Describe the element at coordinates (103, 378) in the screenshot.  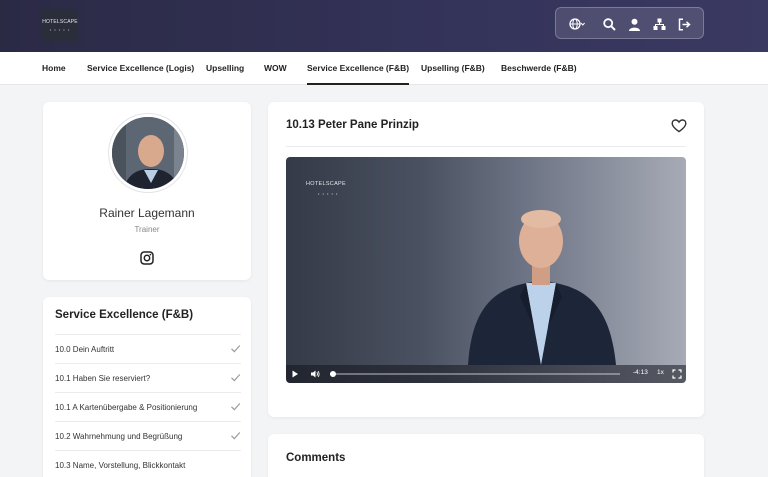
I see `lesson-label: 10.1 Haben Sie reserviert?` at that location.